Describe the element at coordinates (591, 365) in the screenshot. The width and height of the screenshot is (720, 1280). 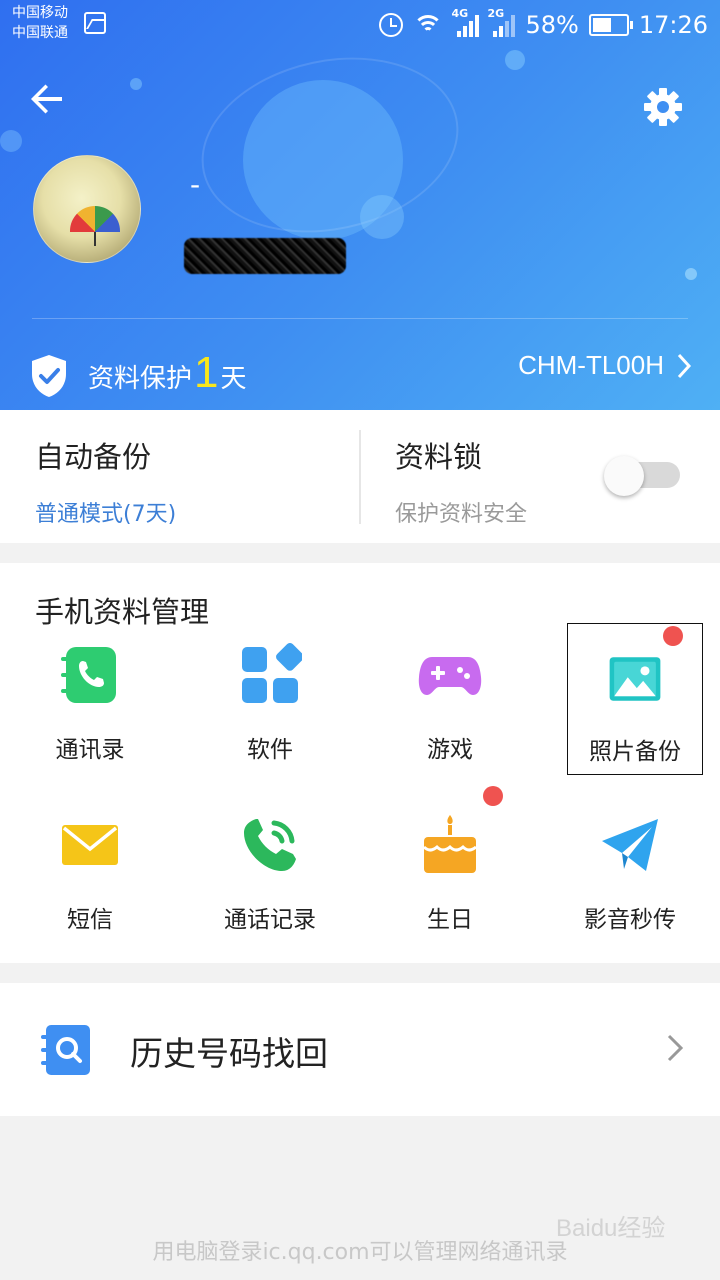
I see `device-name: CHM-TL00H` at that location.